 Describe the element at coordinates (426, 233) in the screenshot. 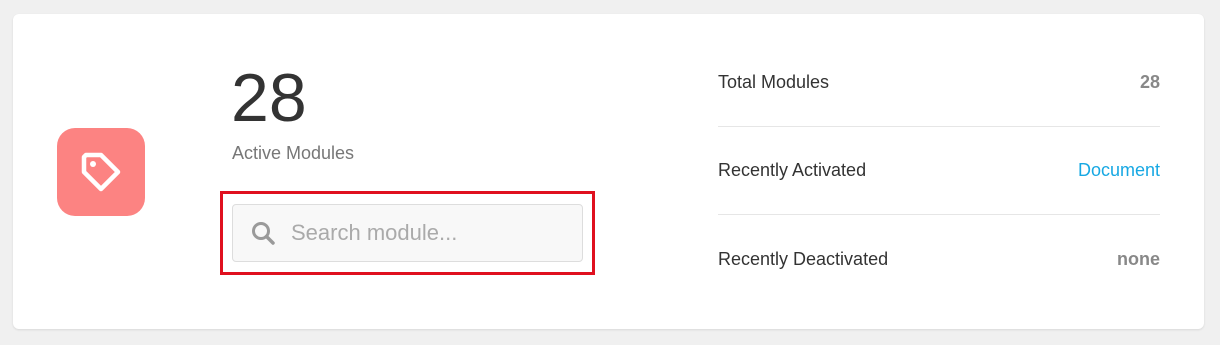

I see `search-input` at that location.